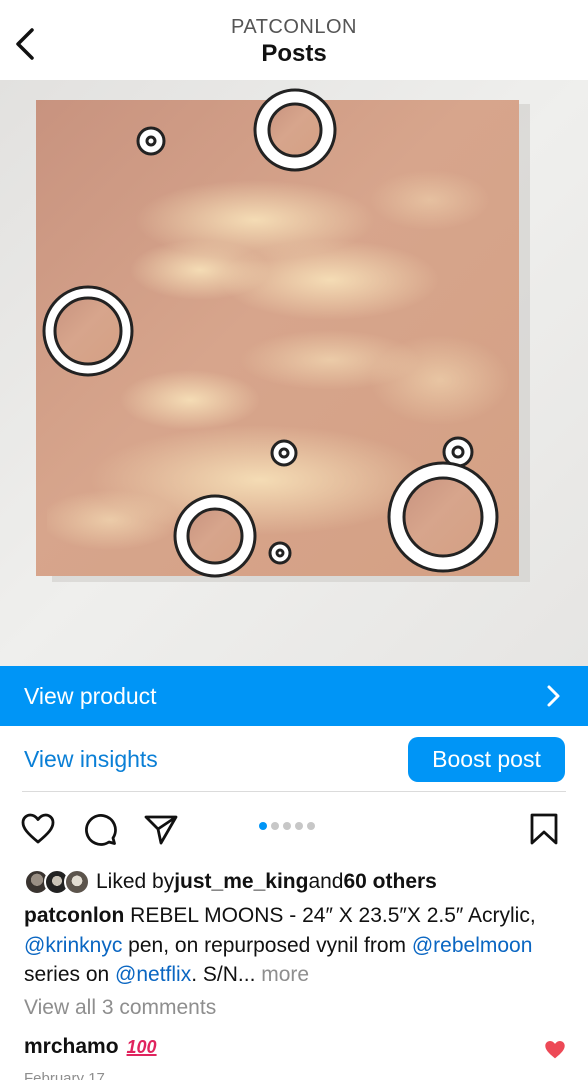 The height and width of the screenshot is (1080, 588). Describe the element at coordinates (120, 1008) in the screenshot. I see `view-all-comments-link: View all 3 comments` at that location.